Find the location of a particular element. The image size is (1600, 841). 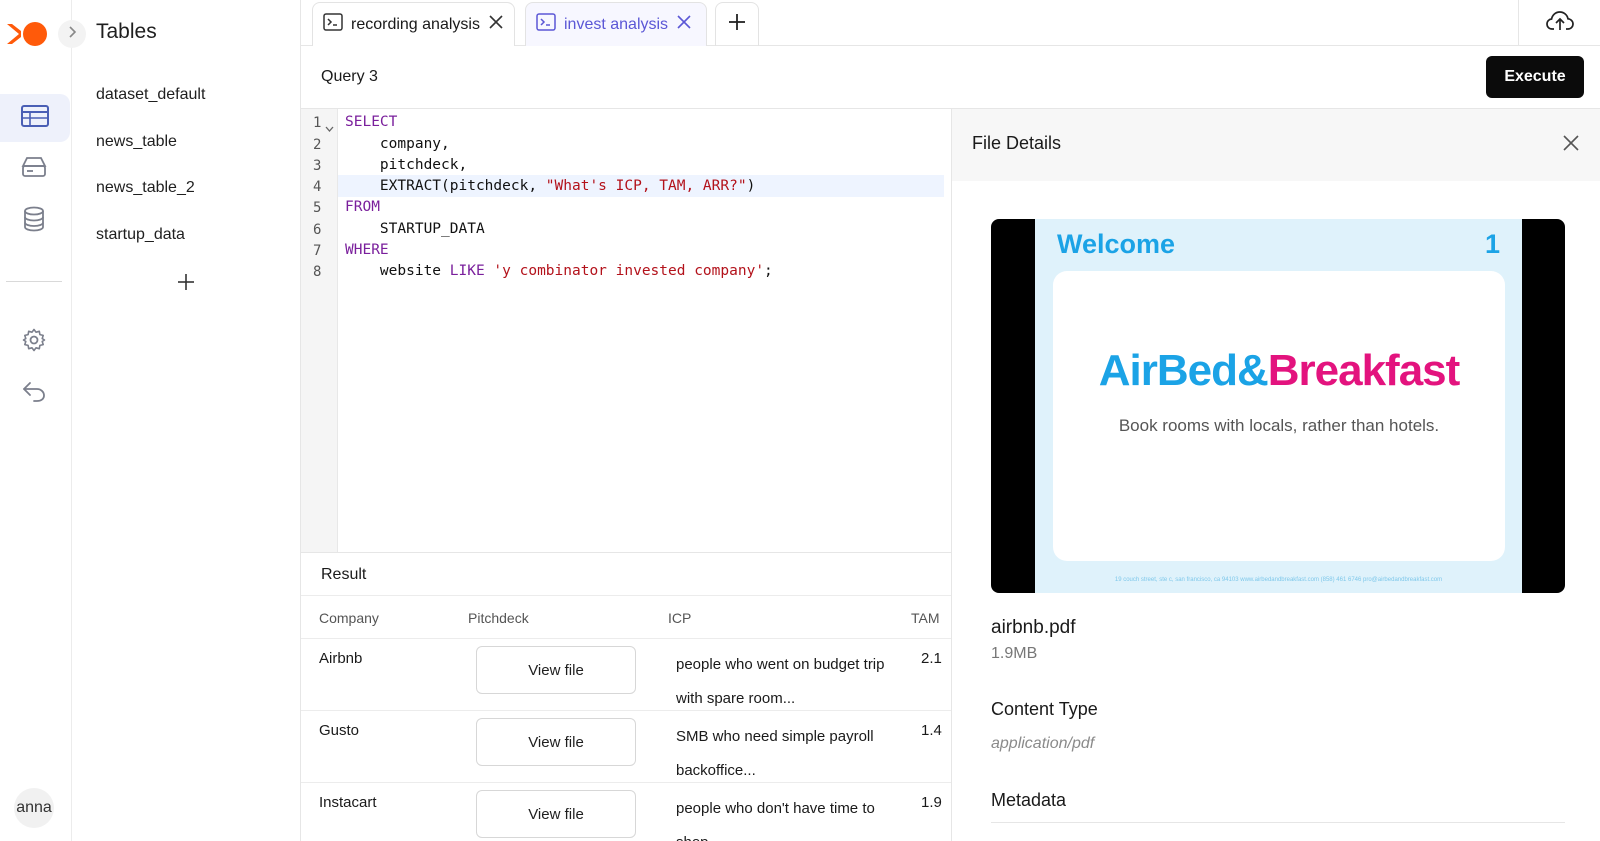

undo-nav-button is located at coordinates (34, 393).